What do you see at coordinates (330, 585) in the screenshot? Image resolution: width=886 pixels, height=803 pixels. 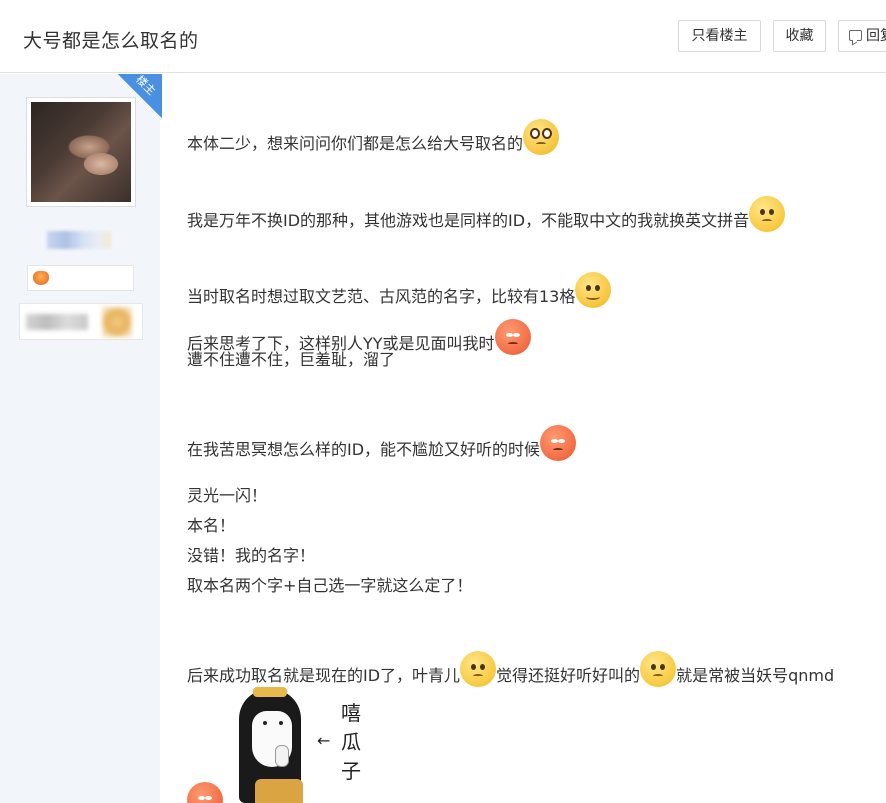 I see `post-line: 取本名两个字+自己选一字就这么定了！` at bounding box center [330, 585].